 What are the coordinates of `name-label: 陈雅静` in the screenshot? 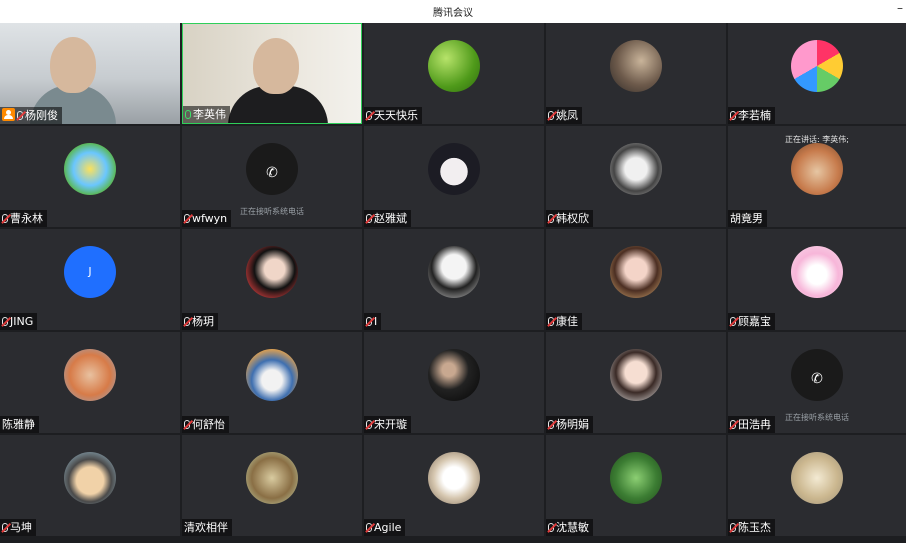 It's located at (19, 424).